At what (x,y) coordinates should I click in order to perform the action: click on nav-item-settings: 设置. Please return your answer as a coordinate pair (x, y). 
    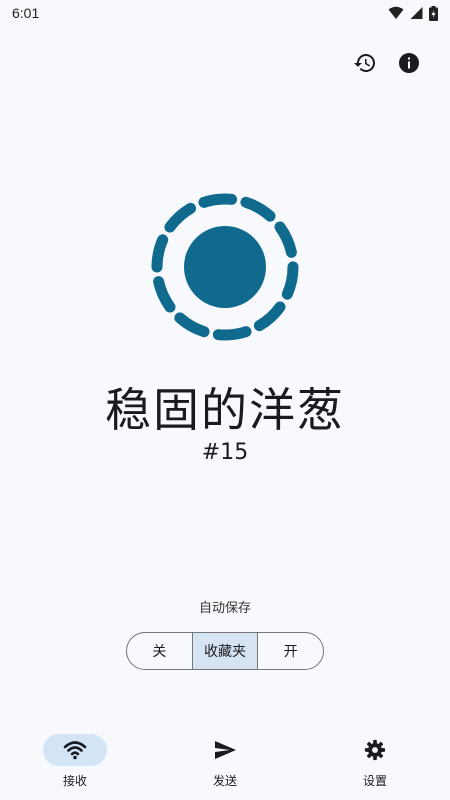
    Looking at the image, I should click on (375, 762).